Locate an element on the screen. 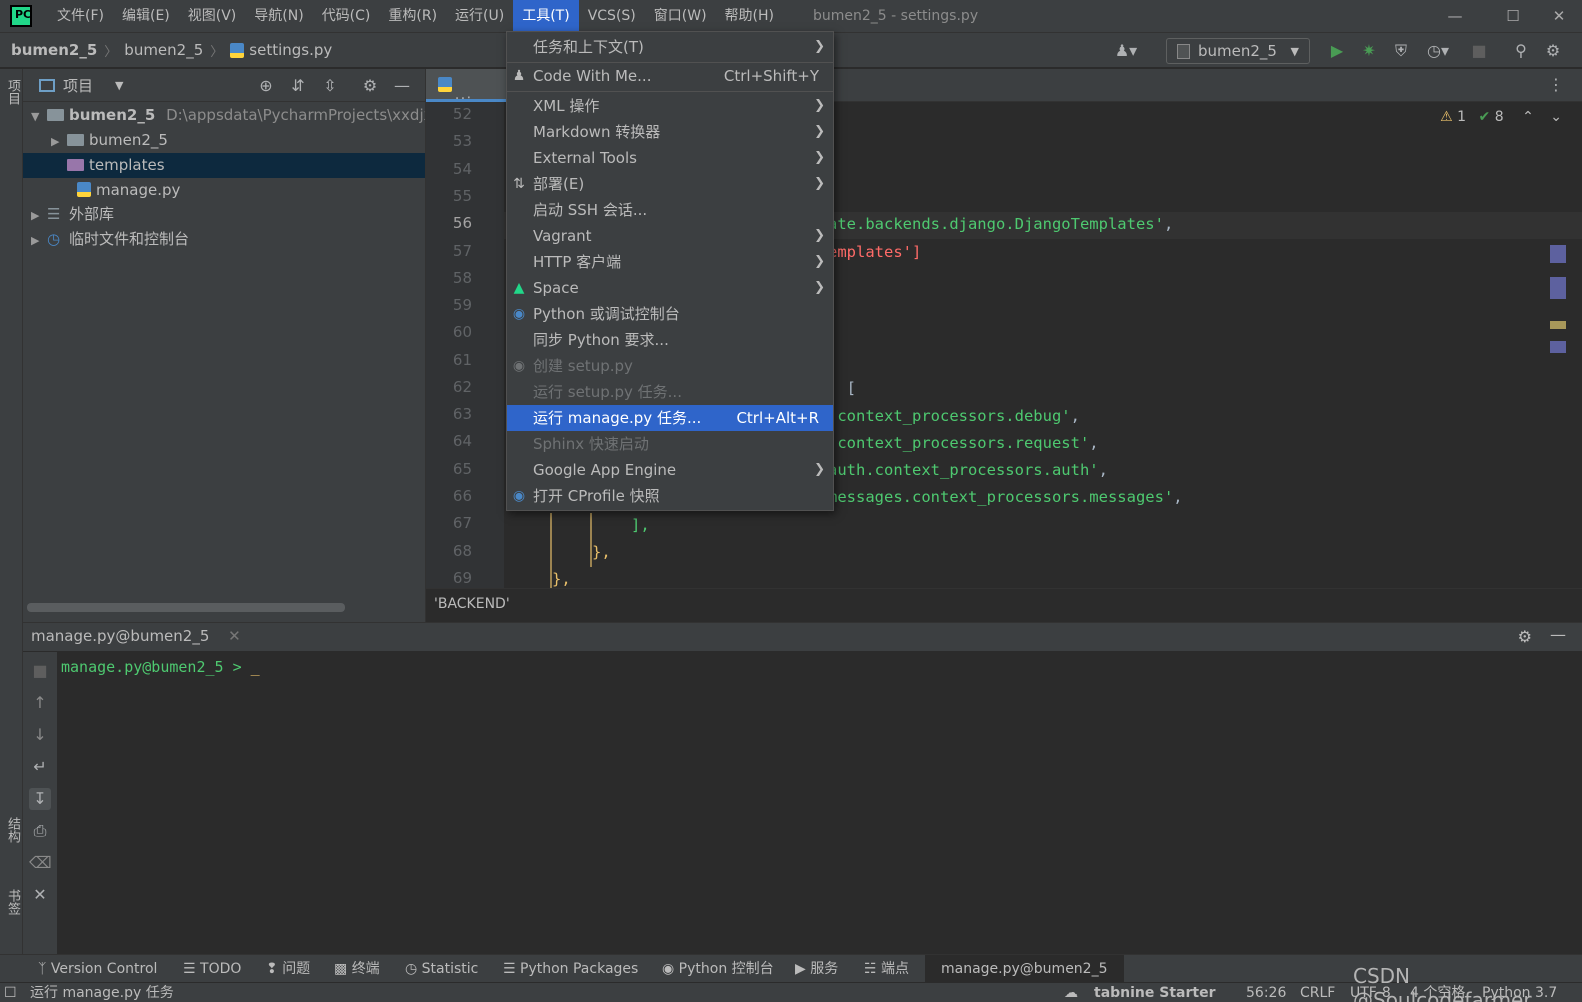 The image size is (1582, 1002). menu-item-code-with-me: ♟ Code With Me... Ctrl+Shift+Y is located at coordinates (670, 76).